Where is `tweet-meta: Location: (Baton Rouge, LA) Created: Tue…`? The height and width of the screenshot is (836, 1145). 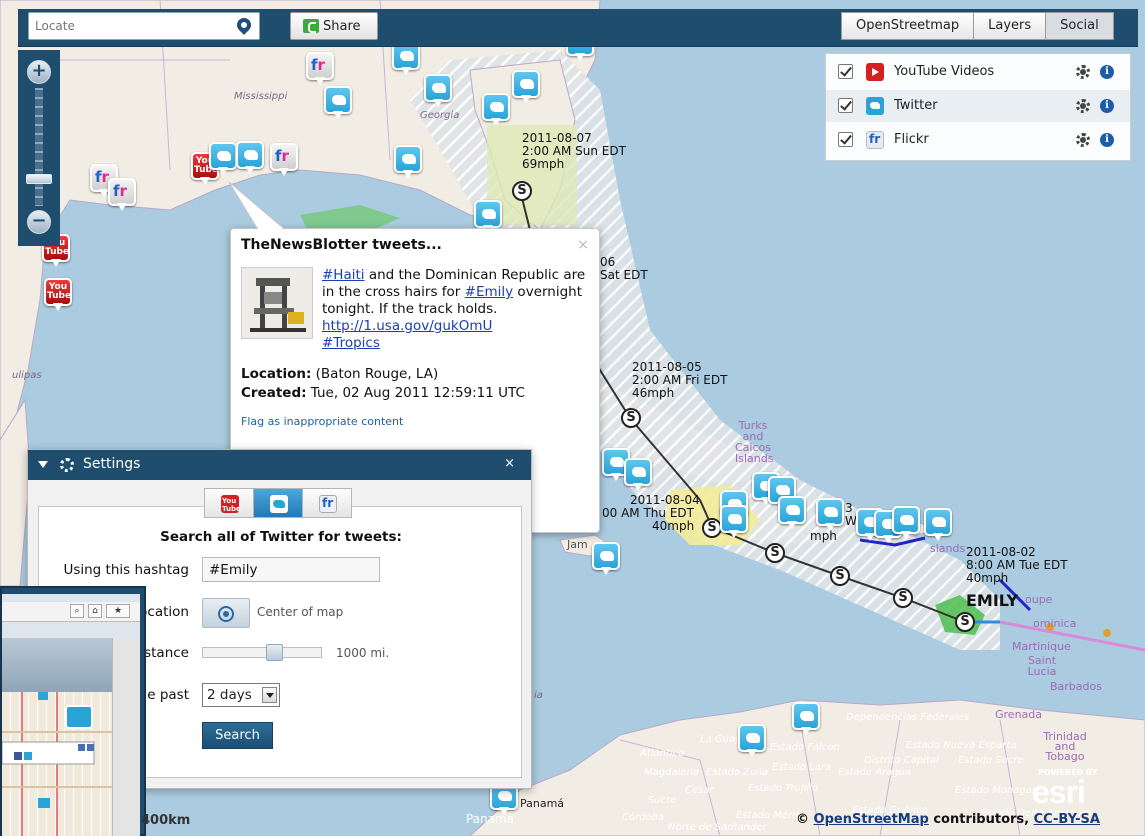 tweet-meta: Location: (Baton Rouge, LA) Created: Tue… is located at coordinates (383, 384).